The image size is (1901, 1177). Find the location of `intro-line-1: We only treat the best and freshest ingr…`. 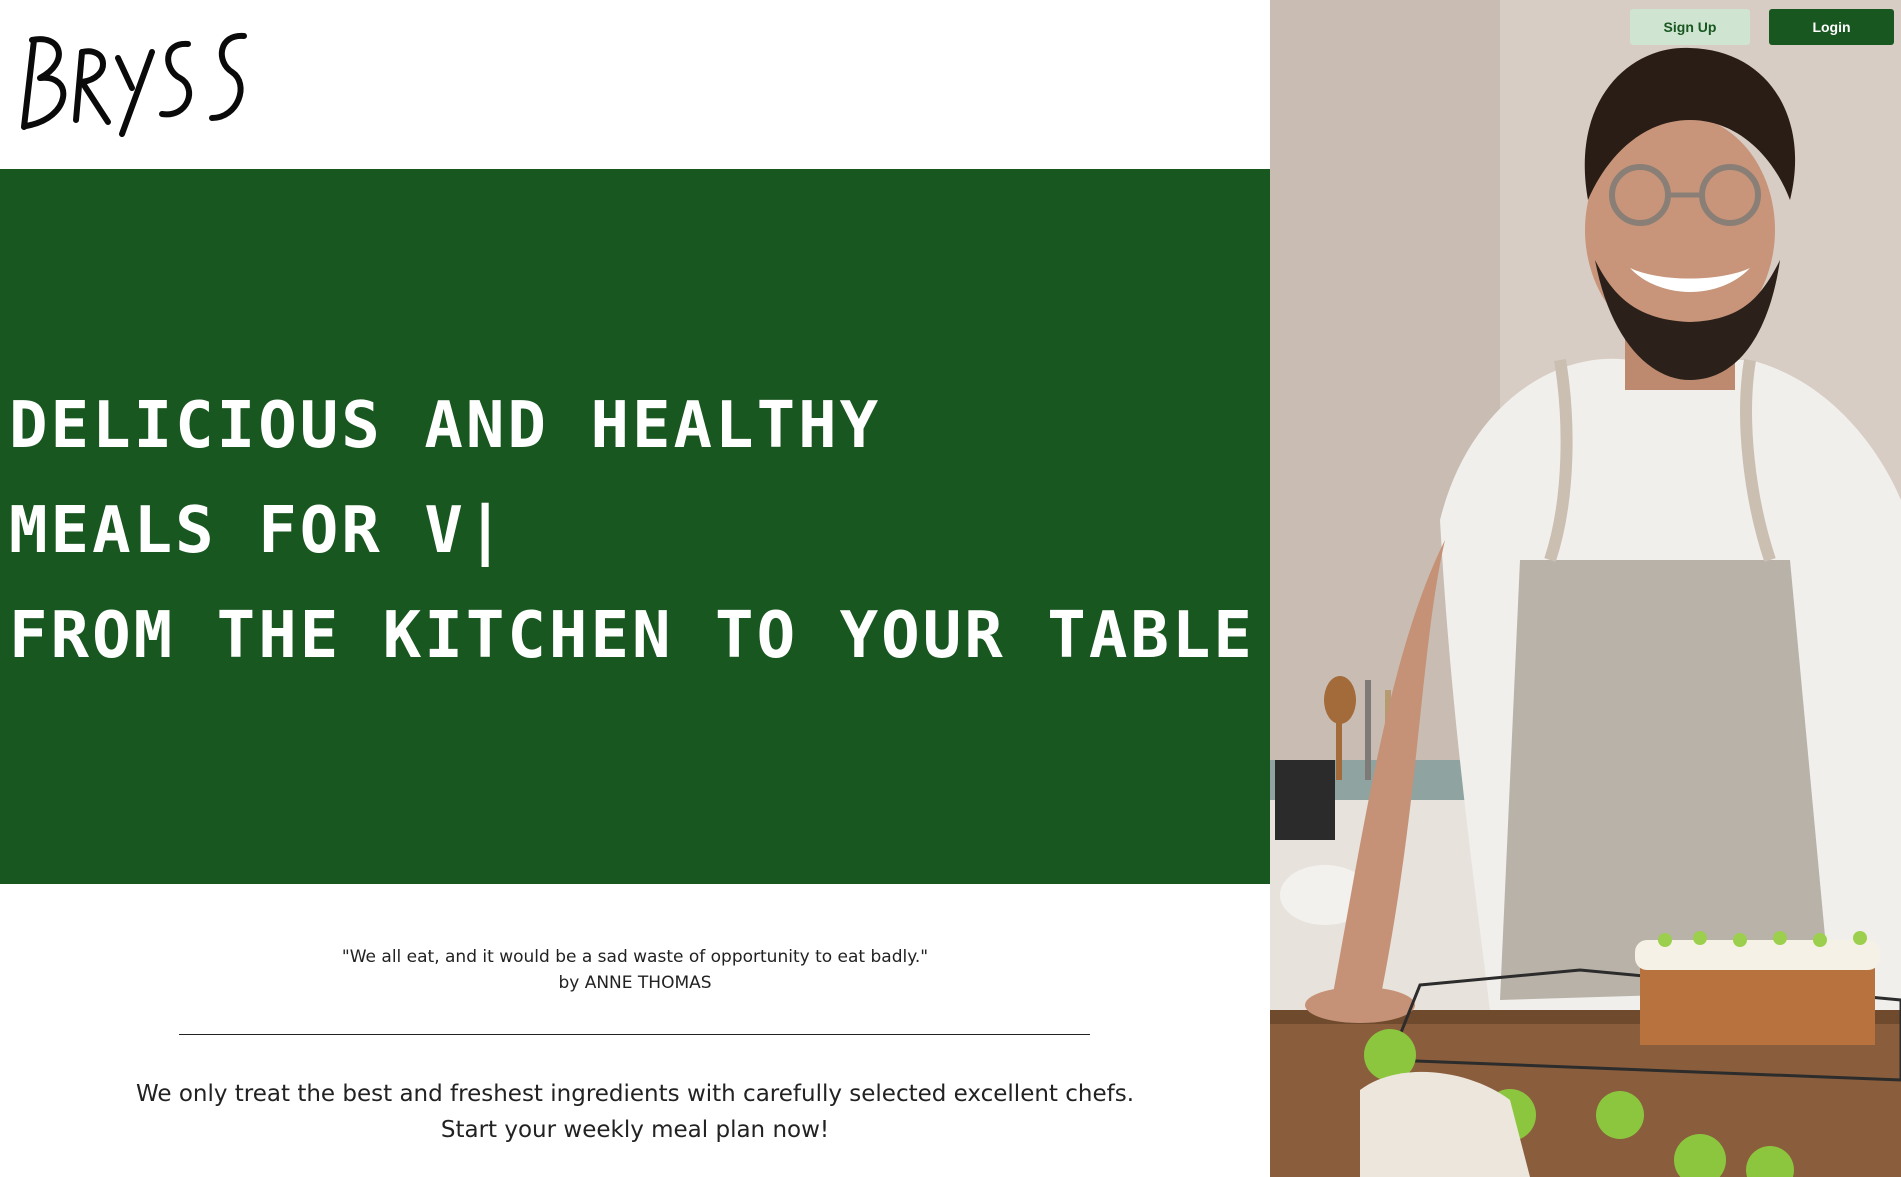

intro-line-1: We only treat the best and freshest ingr… is located at coordinates (635, 1094).